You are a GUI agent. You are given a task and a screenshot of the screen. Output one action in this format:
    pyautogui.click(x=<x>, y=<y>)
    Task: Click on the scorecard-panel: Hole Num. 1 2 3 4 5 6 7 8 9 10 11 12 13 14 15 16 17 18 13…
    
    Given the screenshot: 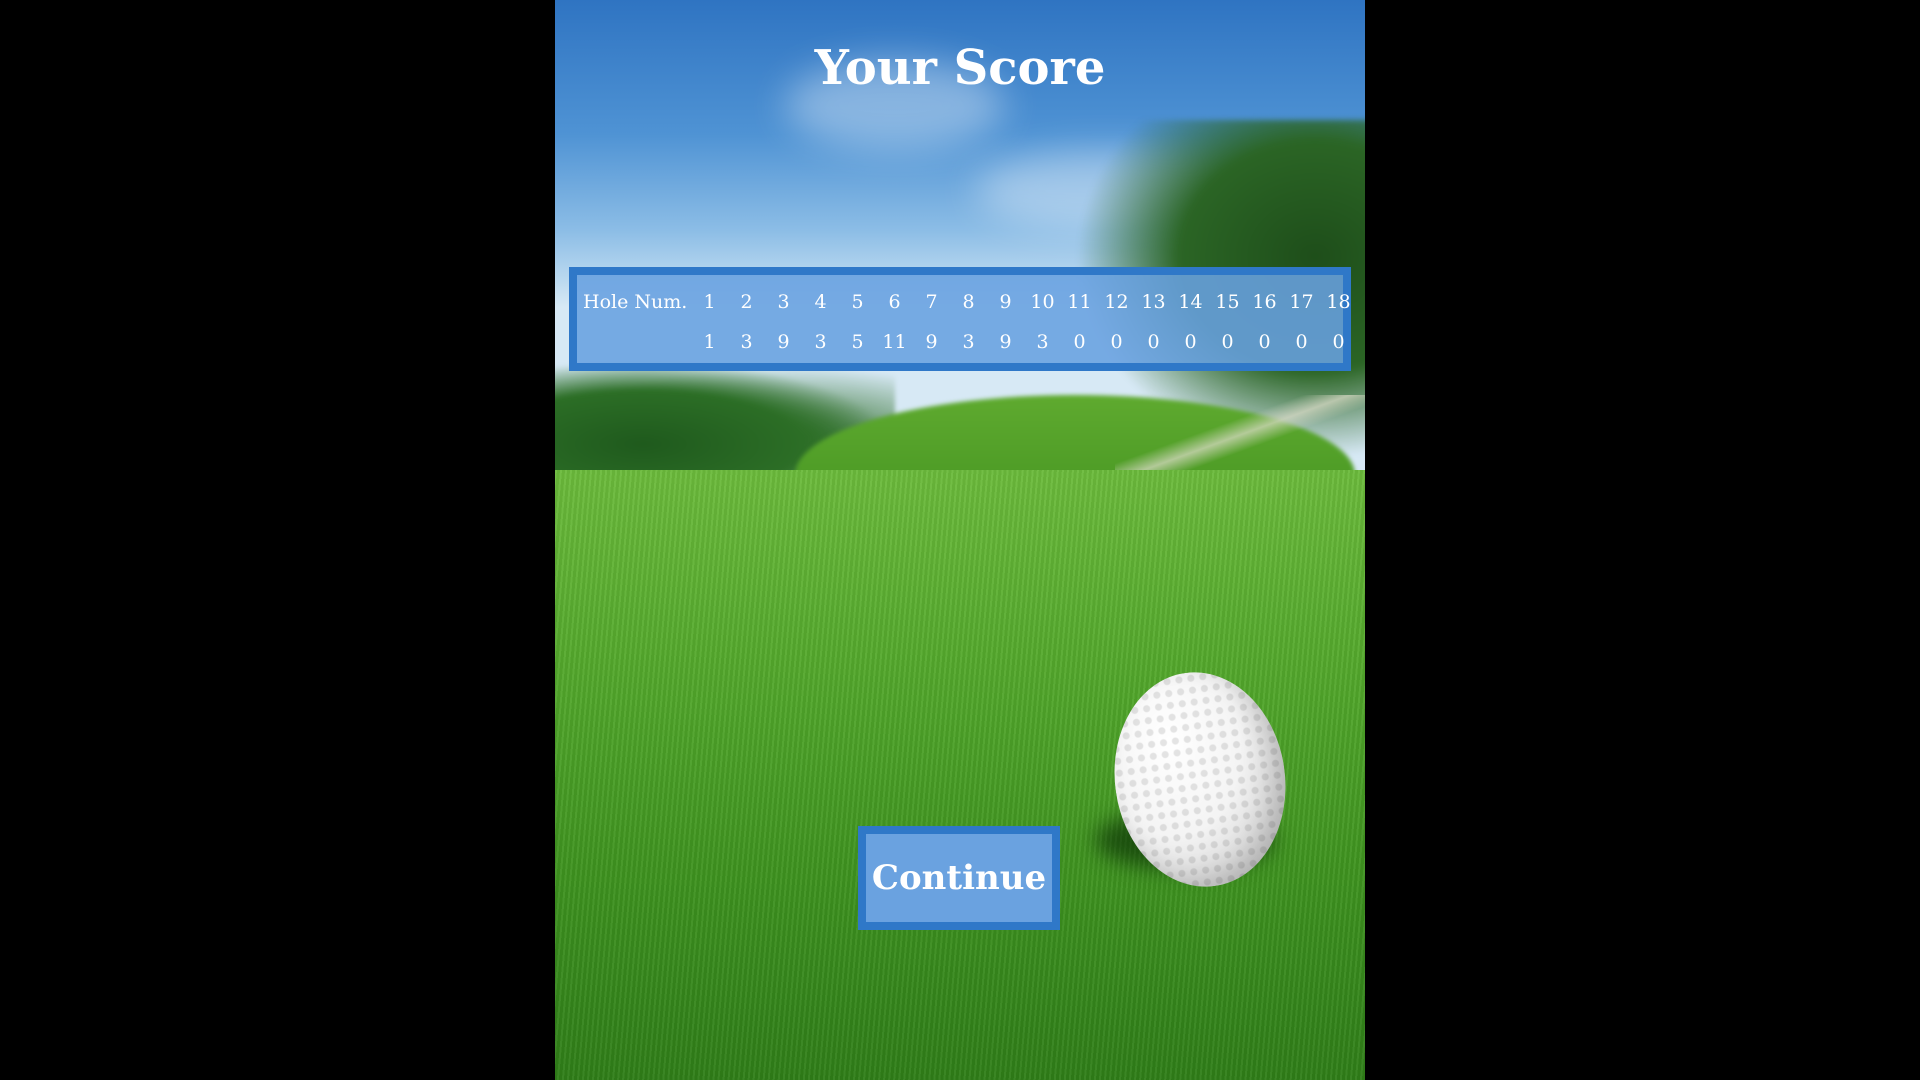 What is the action you would take?
    pyautogui.click(x=960, y=319)
    